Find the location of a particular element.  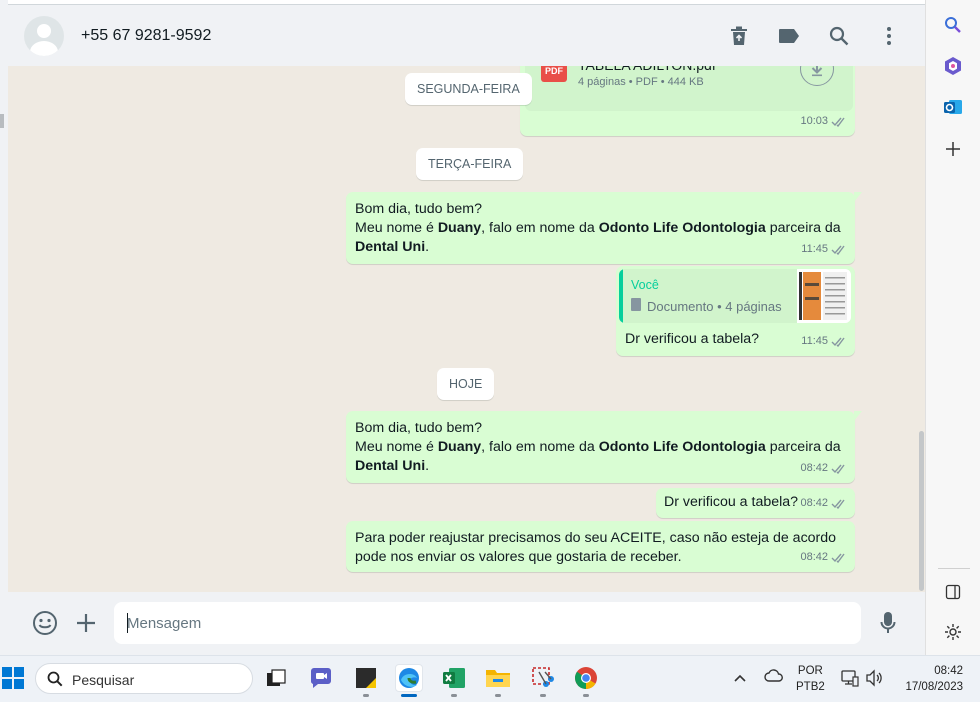

network-icon is located at coordinates (850, 680).